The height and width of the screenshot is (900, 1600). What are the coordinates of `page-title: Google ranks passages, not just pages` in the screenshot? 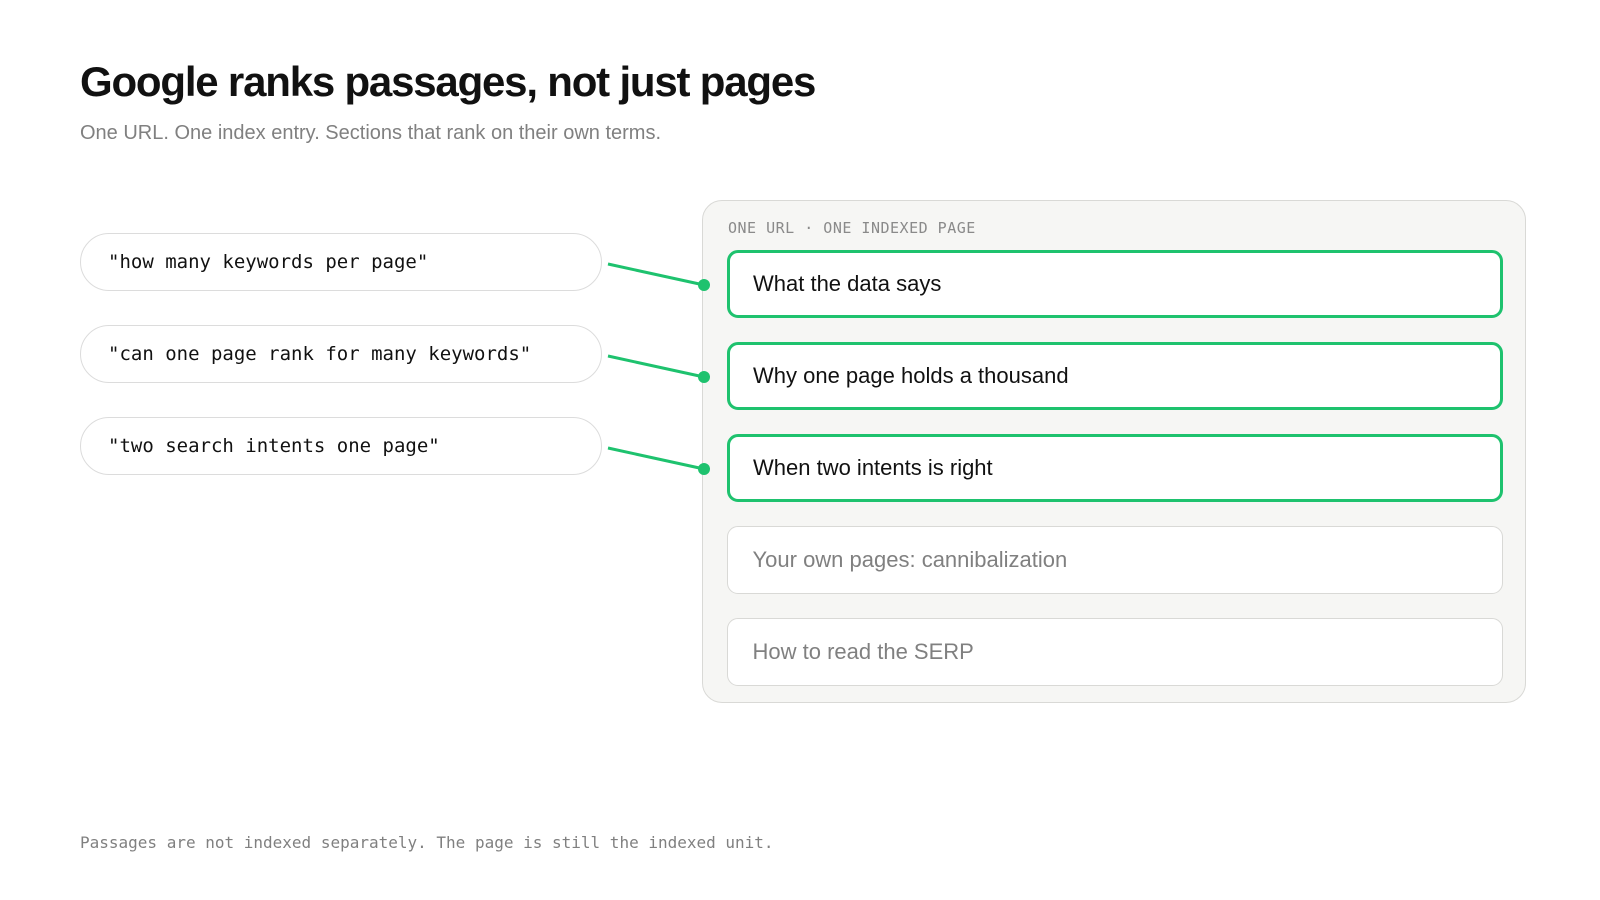 It's located at (448, 81).